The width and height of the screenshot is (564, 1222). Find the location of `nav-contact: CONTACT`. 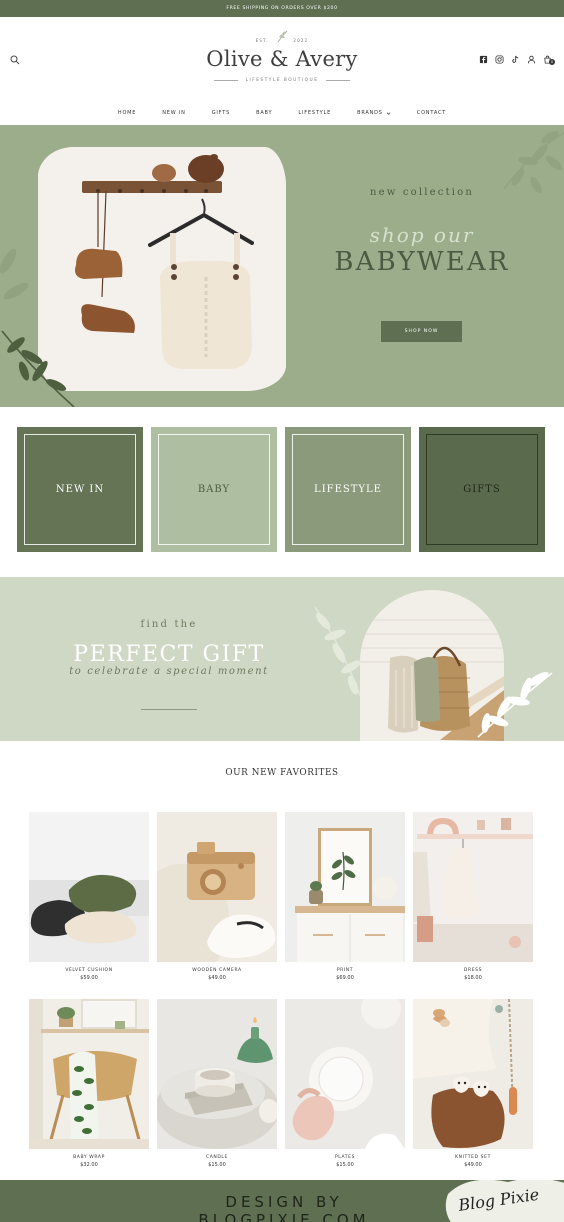

nav-contact: CONTACT is located at coordinates (431, 113).